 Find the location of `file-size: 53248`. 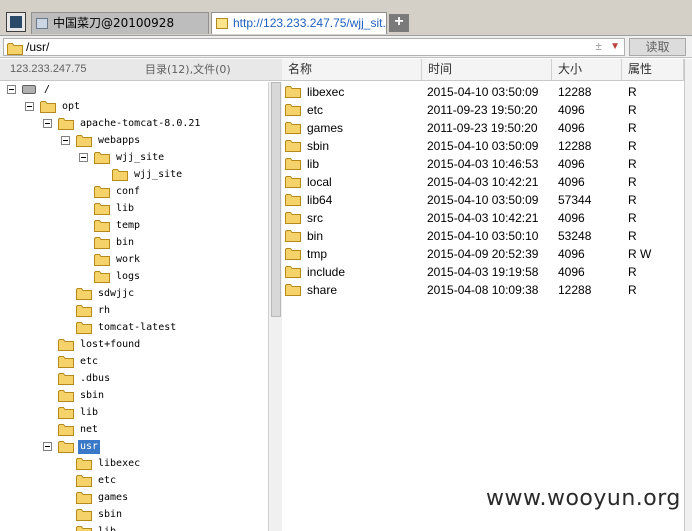

file-size: 53248 is located at coordinates (575, 236).